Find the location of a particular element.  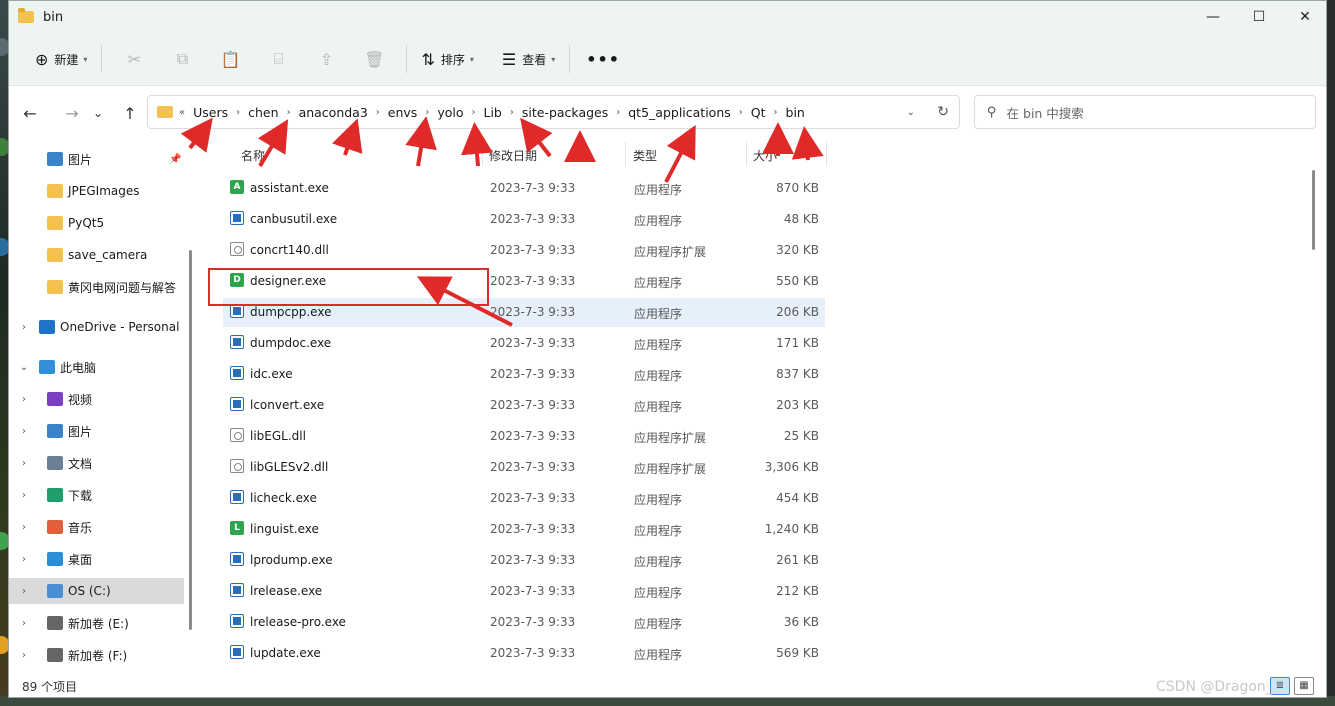

sidebar-item: PyQt5 is located at coordinates (96, 223).